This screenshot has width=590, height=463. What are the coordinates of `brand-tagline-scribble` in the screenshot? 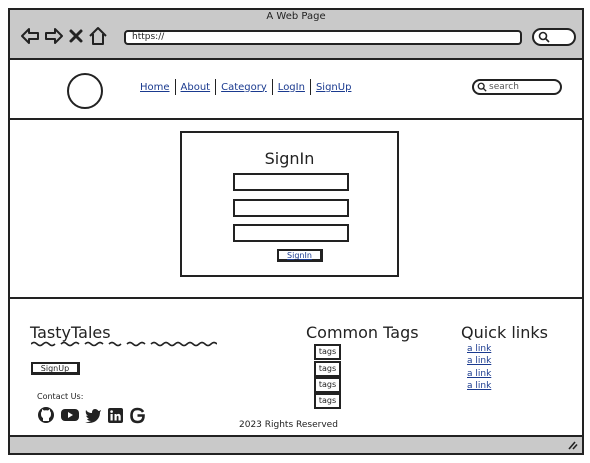 It's located at (124, 344).